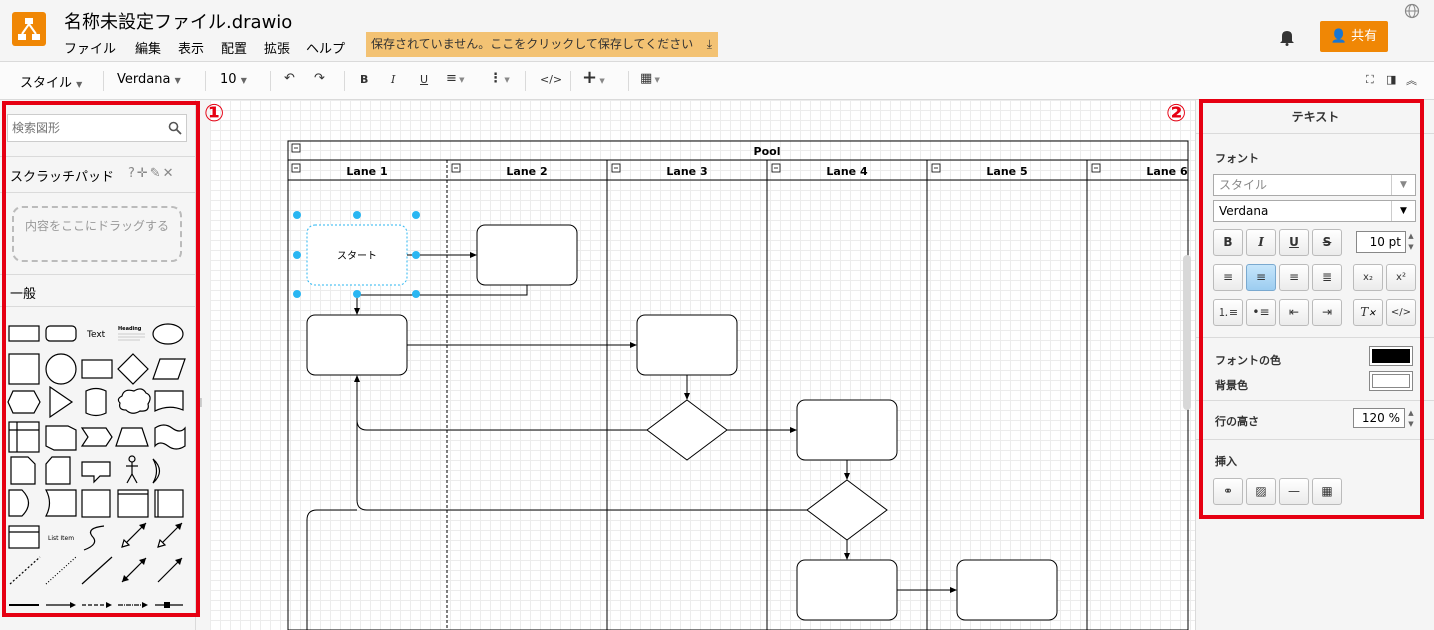  Describe the element at coordinates (178, 21) in the screenshot. I see `document-title: 名称未設定ファイル.drawio` at that location.